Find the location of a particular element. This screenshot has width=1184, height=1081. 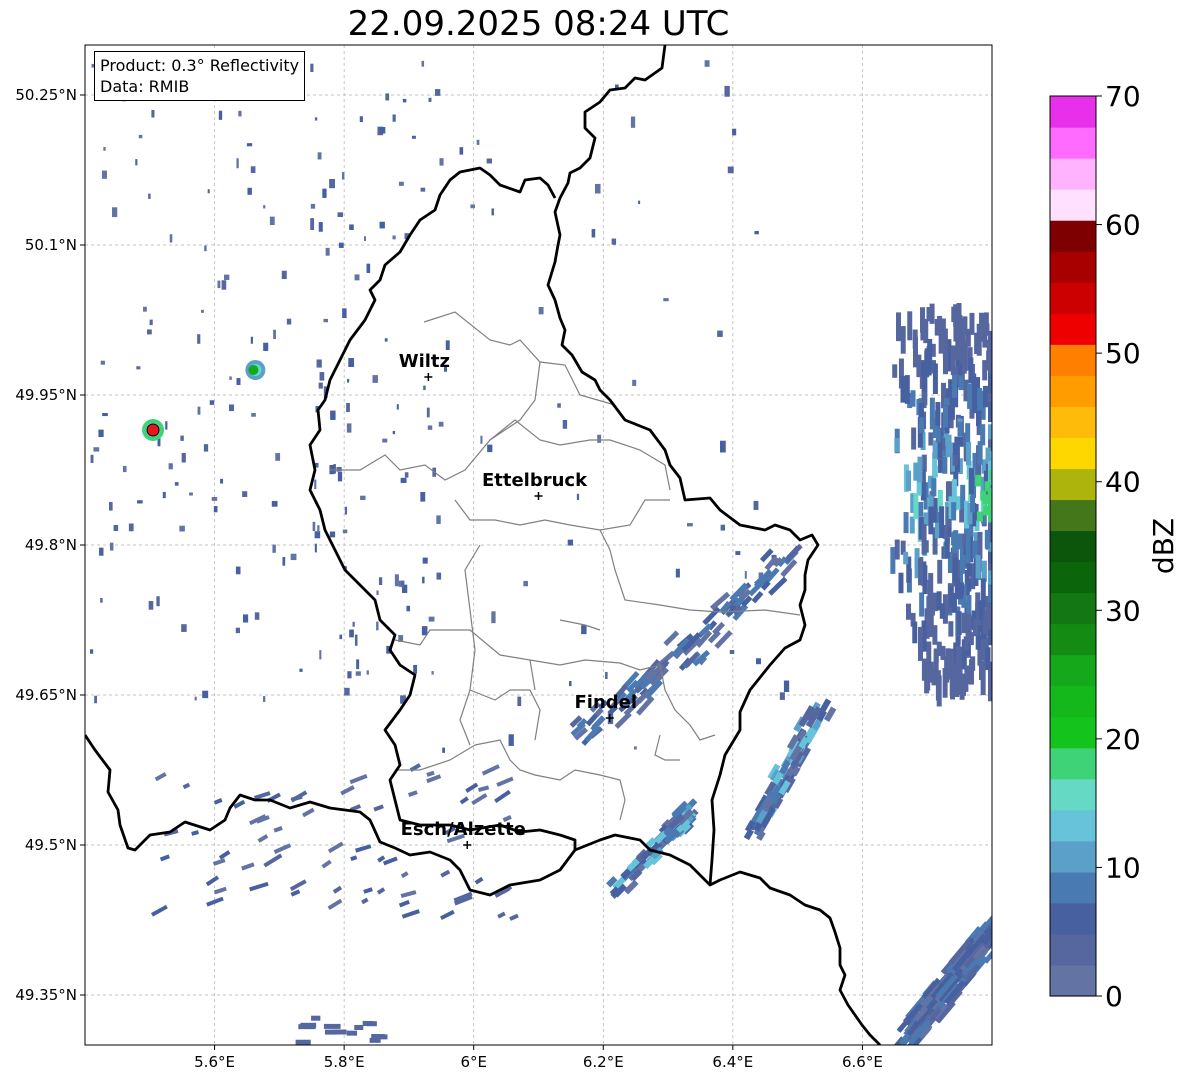

lat-tick-label: 49.65°N is located at coordinates (46, 695).